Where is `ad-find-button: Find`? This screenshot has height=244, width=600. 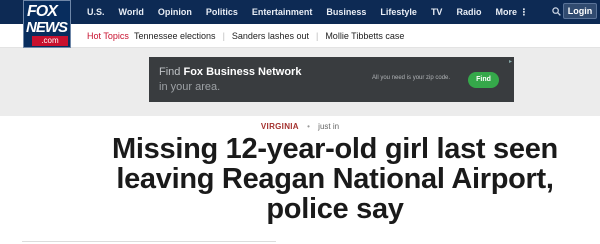 ad-find-button: Find is located at coordinates (483, 80).